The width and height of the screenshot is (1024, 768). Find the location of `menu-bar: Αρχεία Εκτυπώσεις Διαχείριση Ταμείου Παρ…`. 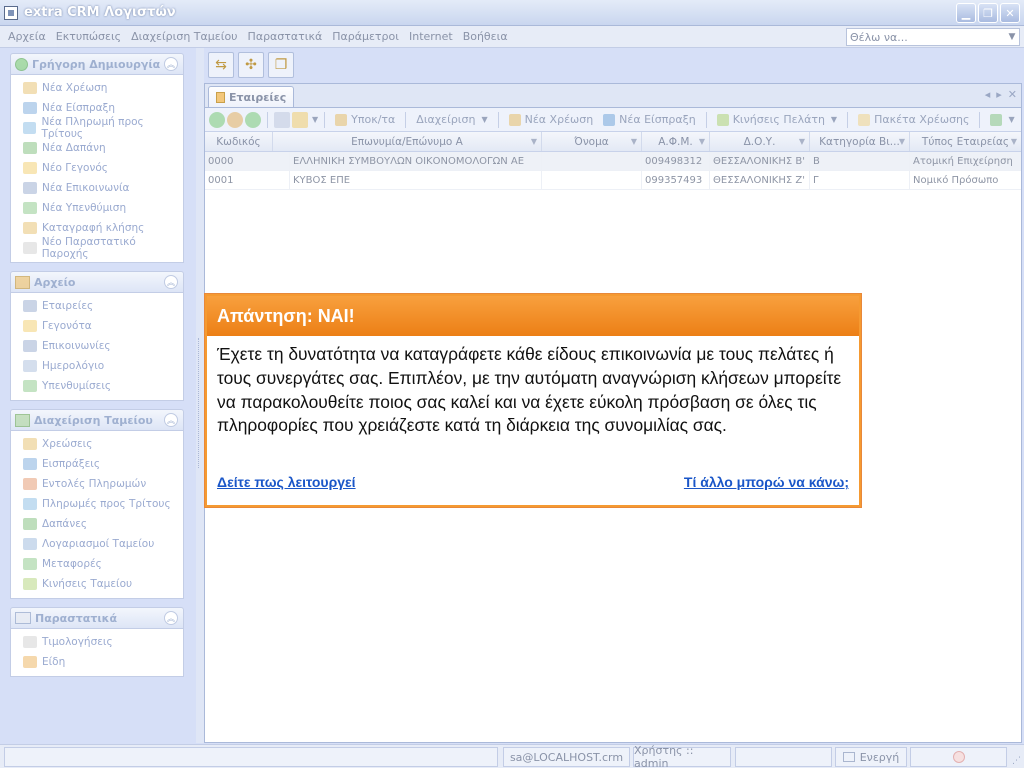

menu-bar: Αρχεία Εκτυπώσεις Διαχείριση Ταμείου Παρ… is located at coordinates (512, 37).